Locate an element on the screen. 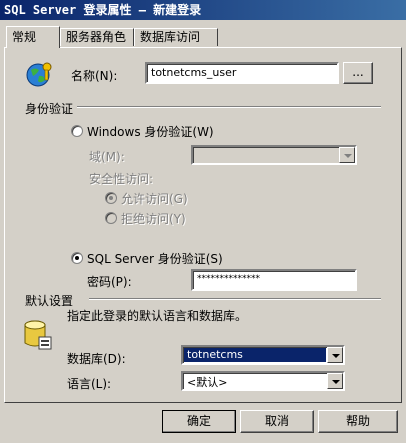  allow-access-label: 允许访问(G) is located at coordinates (154, 198).